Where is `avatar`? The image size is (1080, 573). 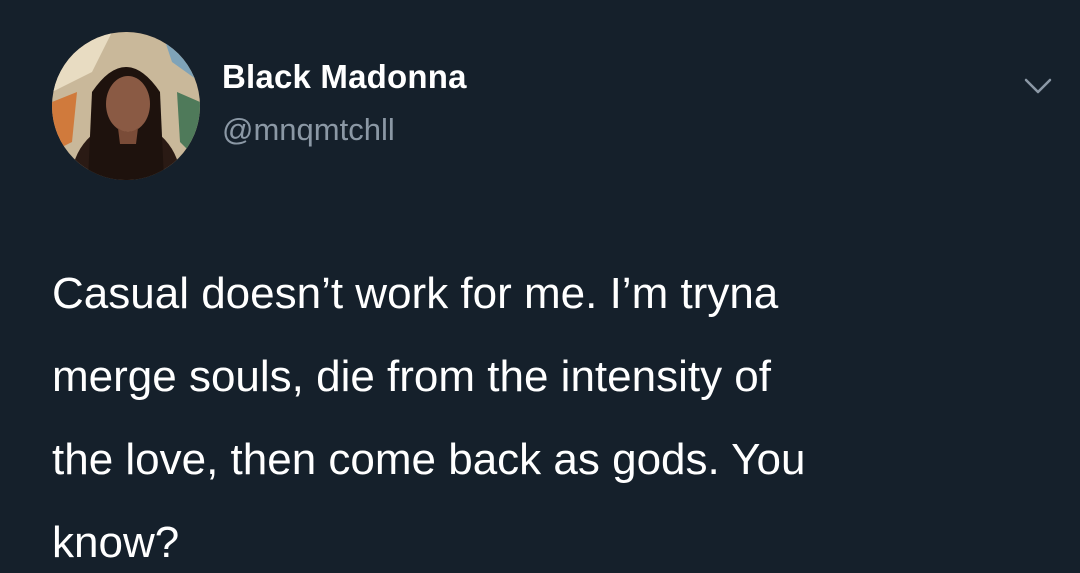
avatar is located at coordinates (126, 106).